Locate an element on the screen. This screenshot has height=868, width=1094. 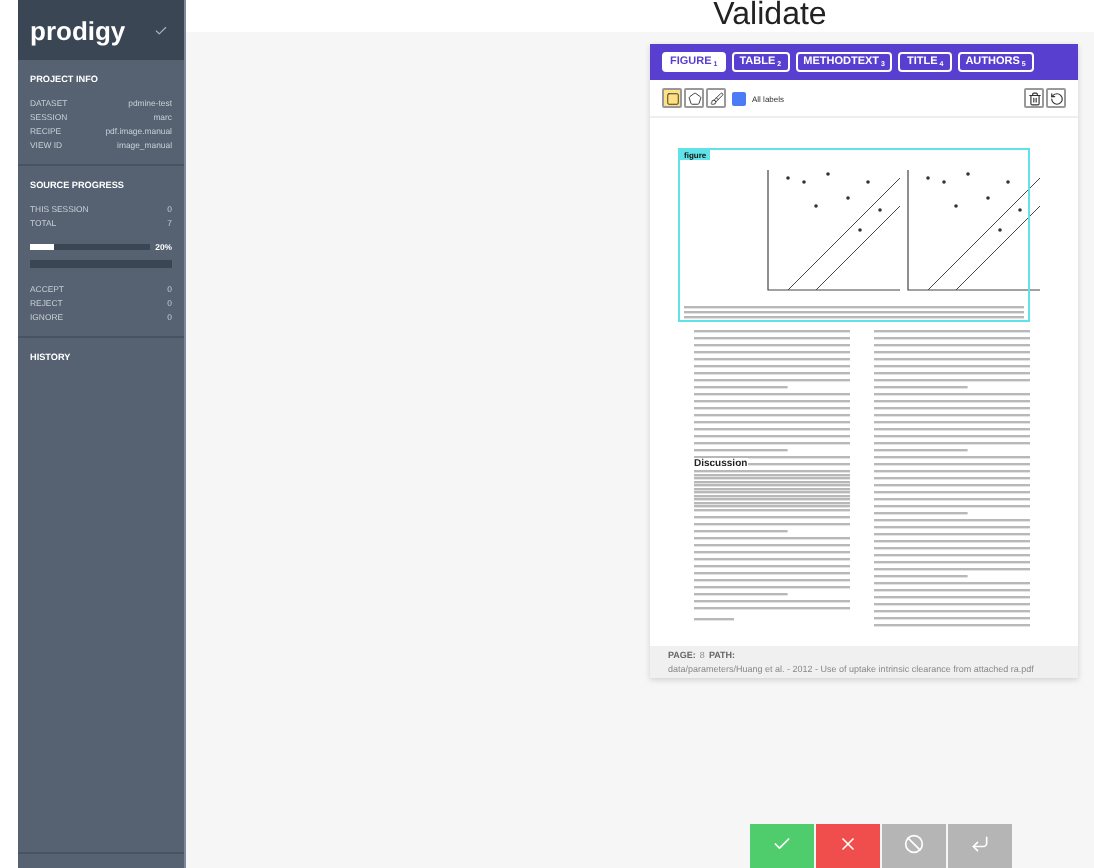
reset-icon is located at coordinates (1056, 98).